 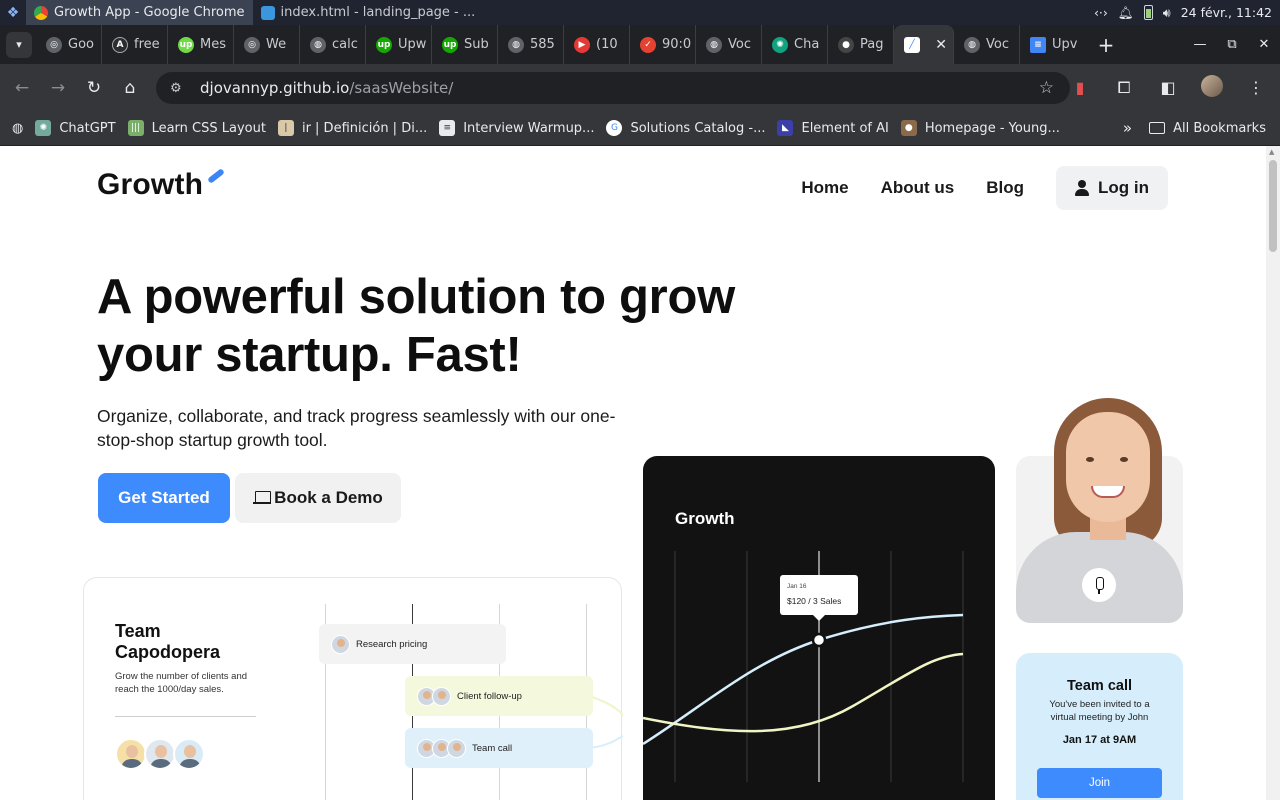 What do you see at coordinates (1099, 783) in the screenshot?
I see `join-call-button: Join` at bounding box center [1099, 783].